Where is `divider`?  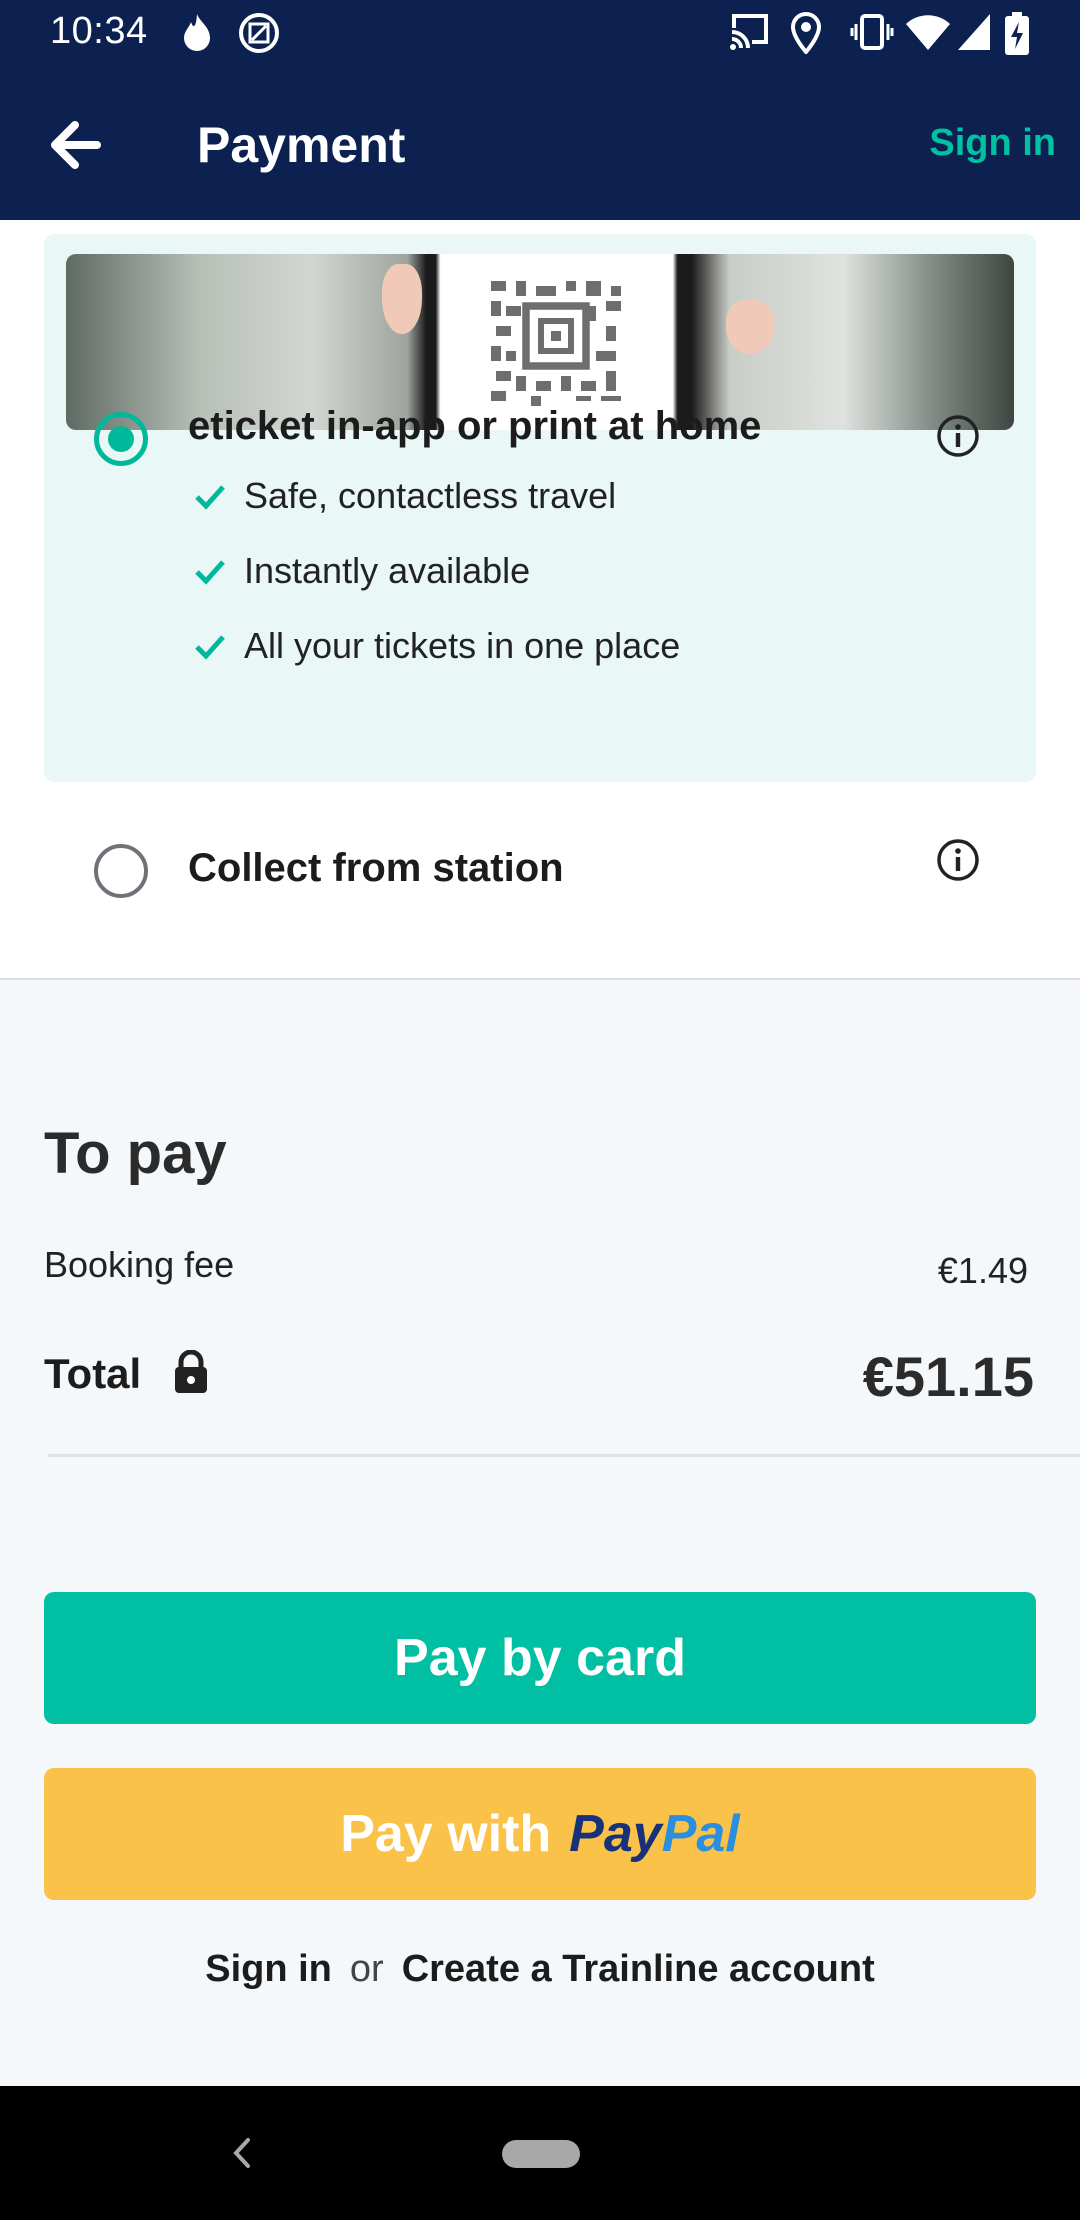
divider is located at coordinates (564, 1455).